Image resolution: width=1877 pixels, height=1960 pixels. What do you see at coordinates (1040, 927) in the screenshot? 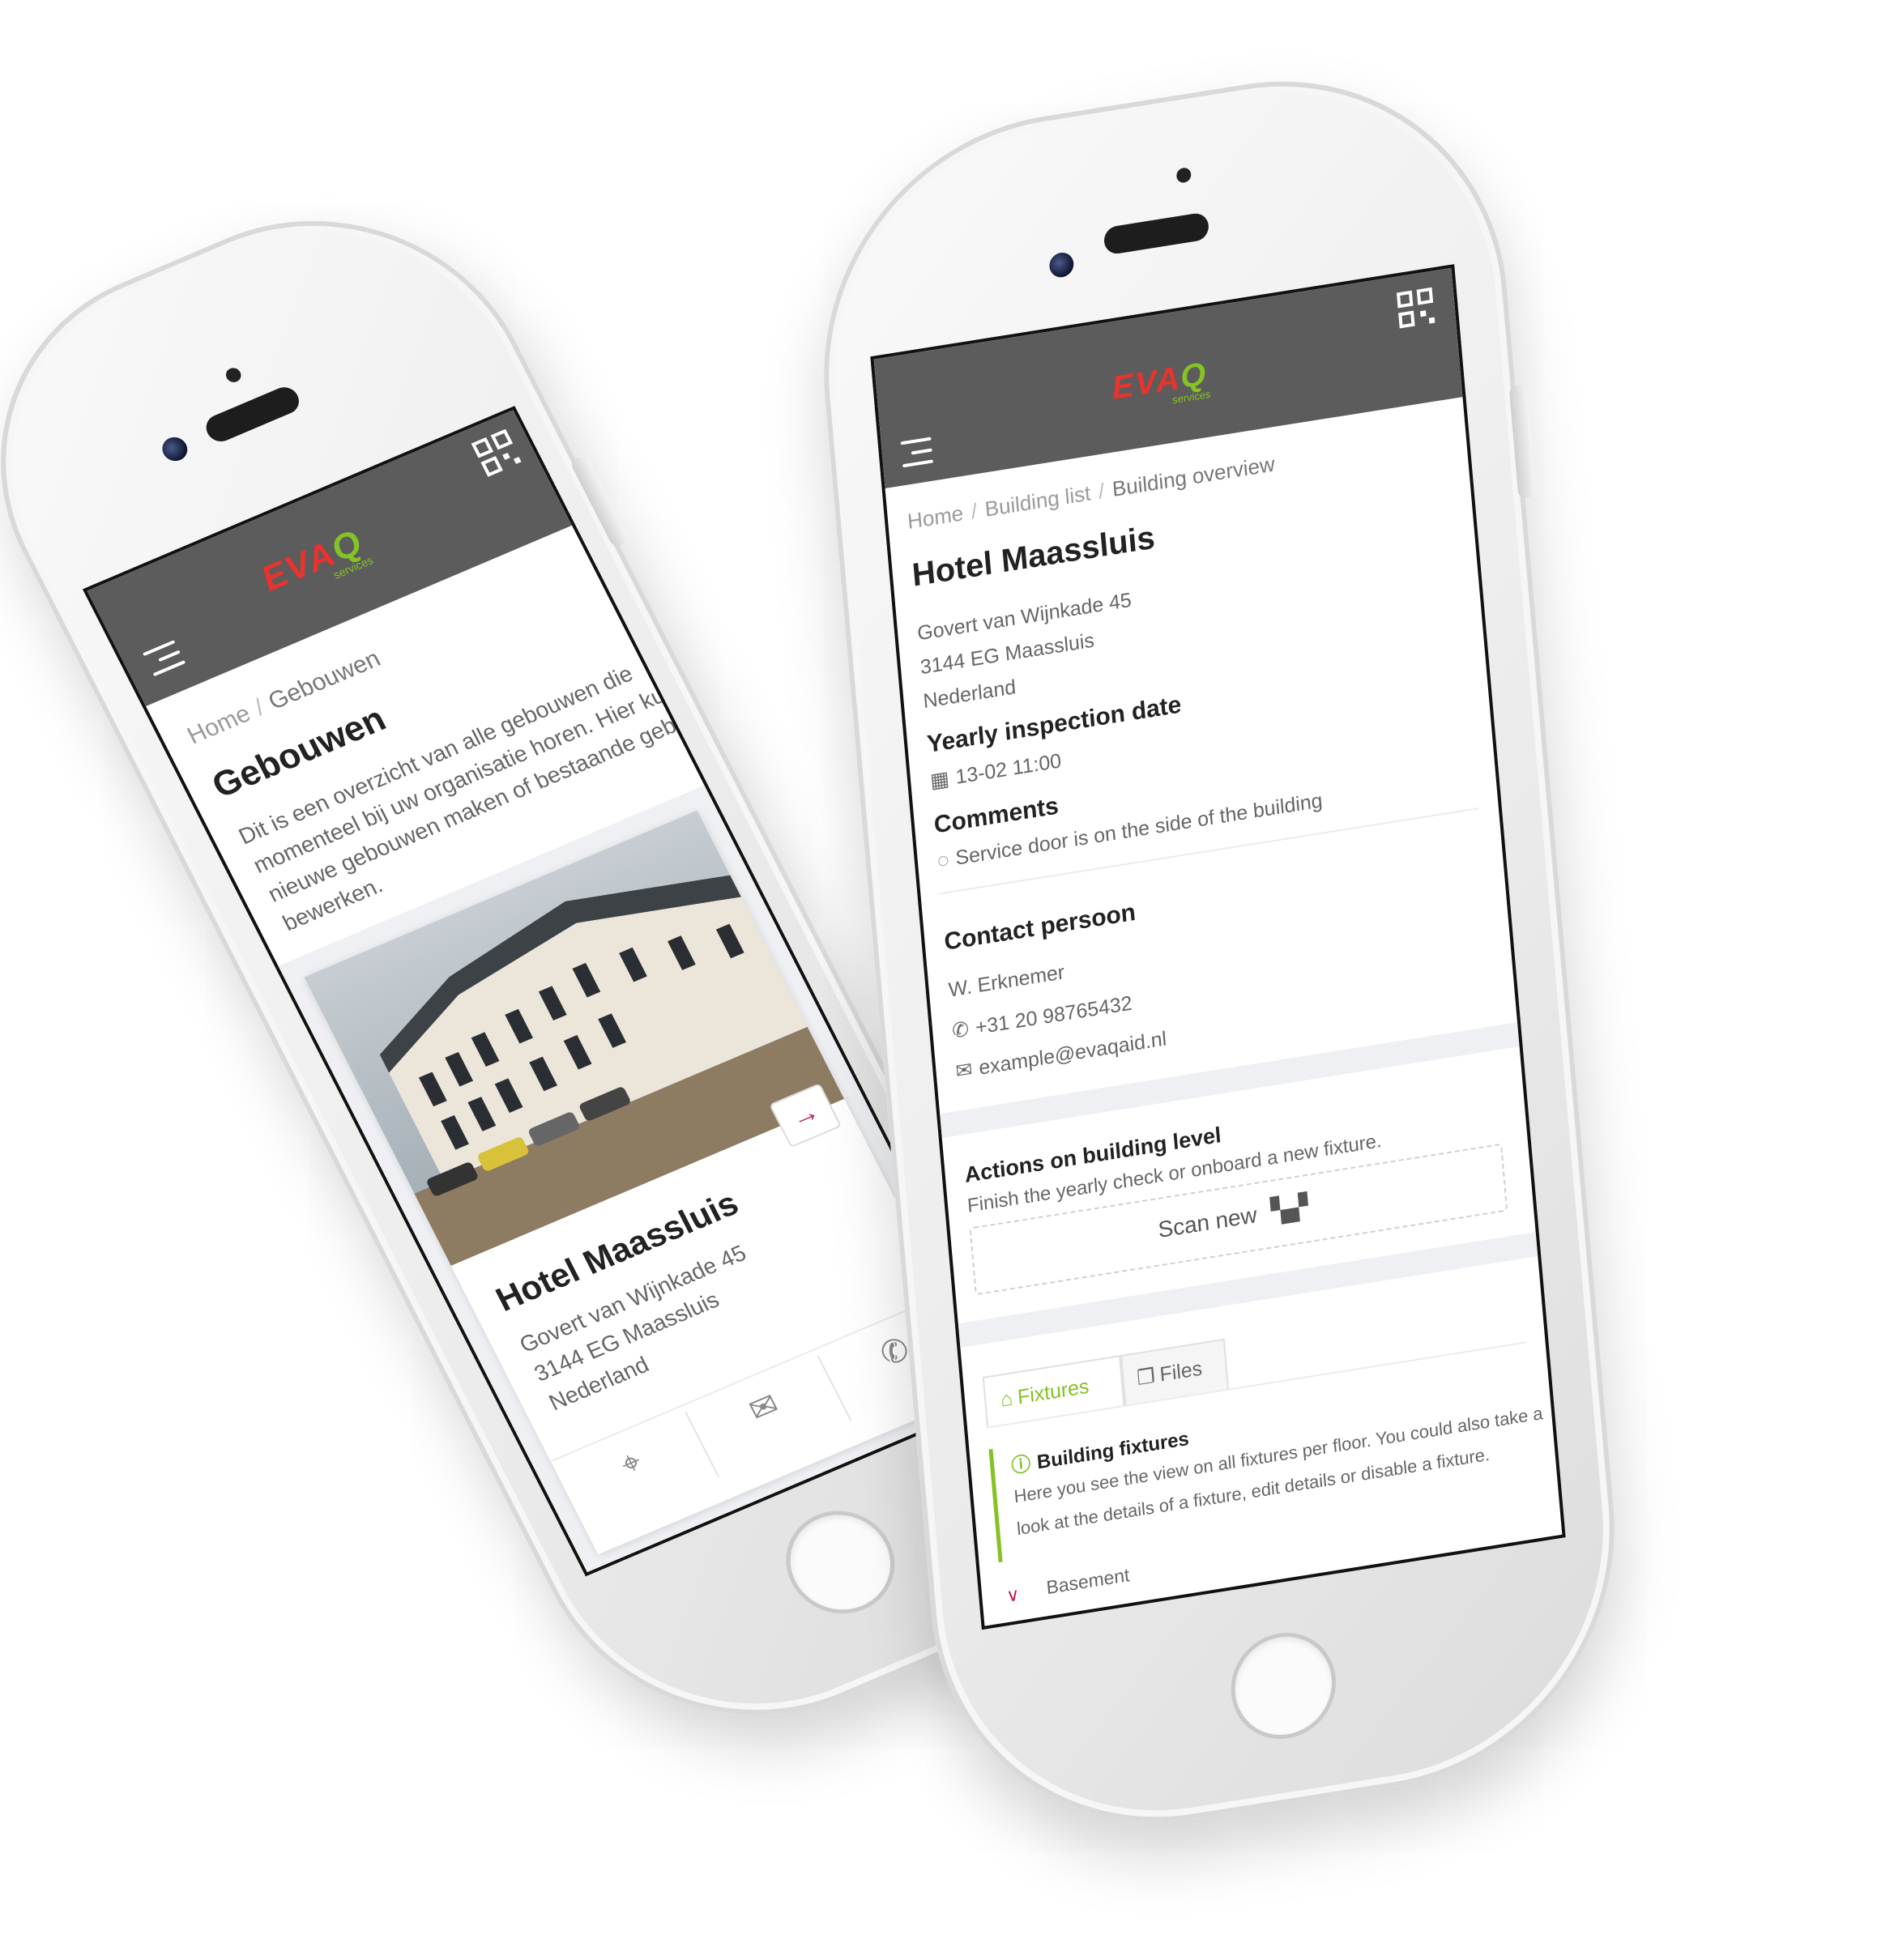
I see `contact-label: Contact persoon` at bounding box center [1040, 927].